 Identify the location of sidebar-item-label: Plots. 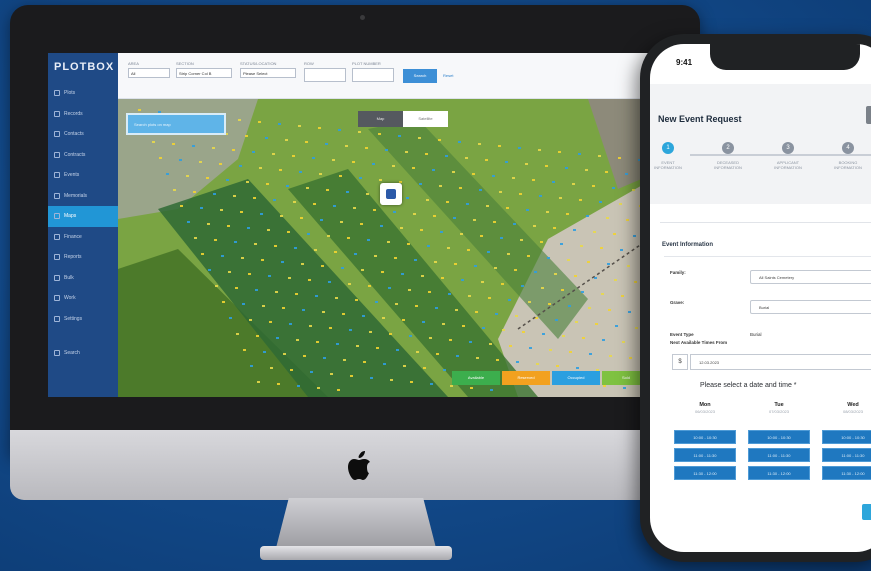
(70, 93).